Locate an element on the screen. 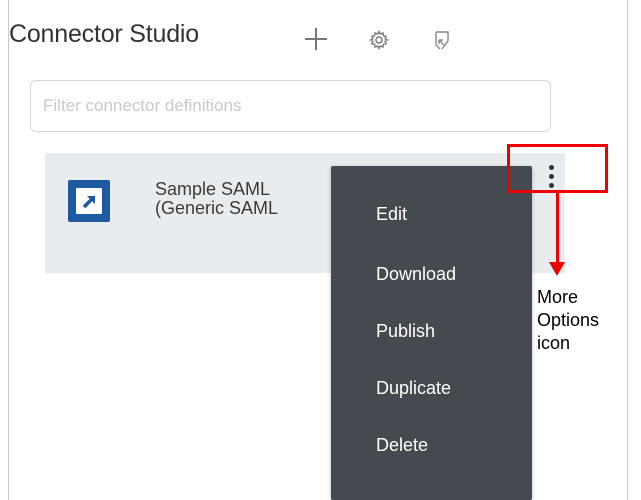 Image resolution: width=641 pixels, height=500 pixels. menu-item-delete: Delete is located at coordinates (402, 445).